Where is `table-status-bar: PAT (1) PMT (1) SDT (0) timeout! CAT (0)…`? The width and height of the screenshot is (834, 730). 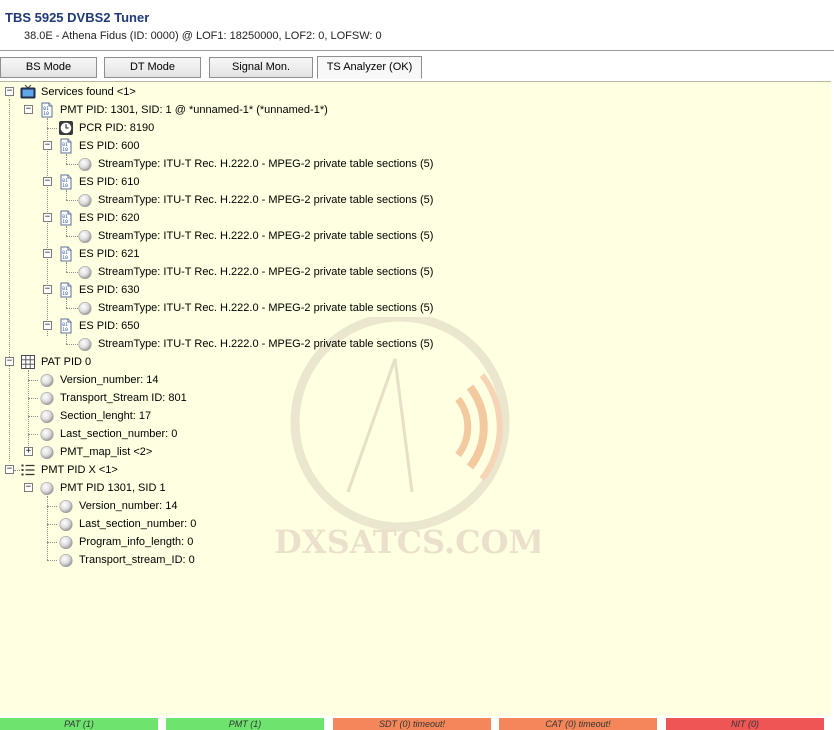
table-status-bar: PAT (1) PMT (1) SDT (0) timeout! CAT (0)… is located at coordinates (417, 723).